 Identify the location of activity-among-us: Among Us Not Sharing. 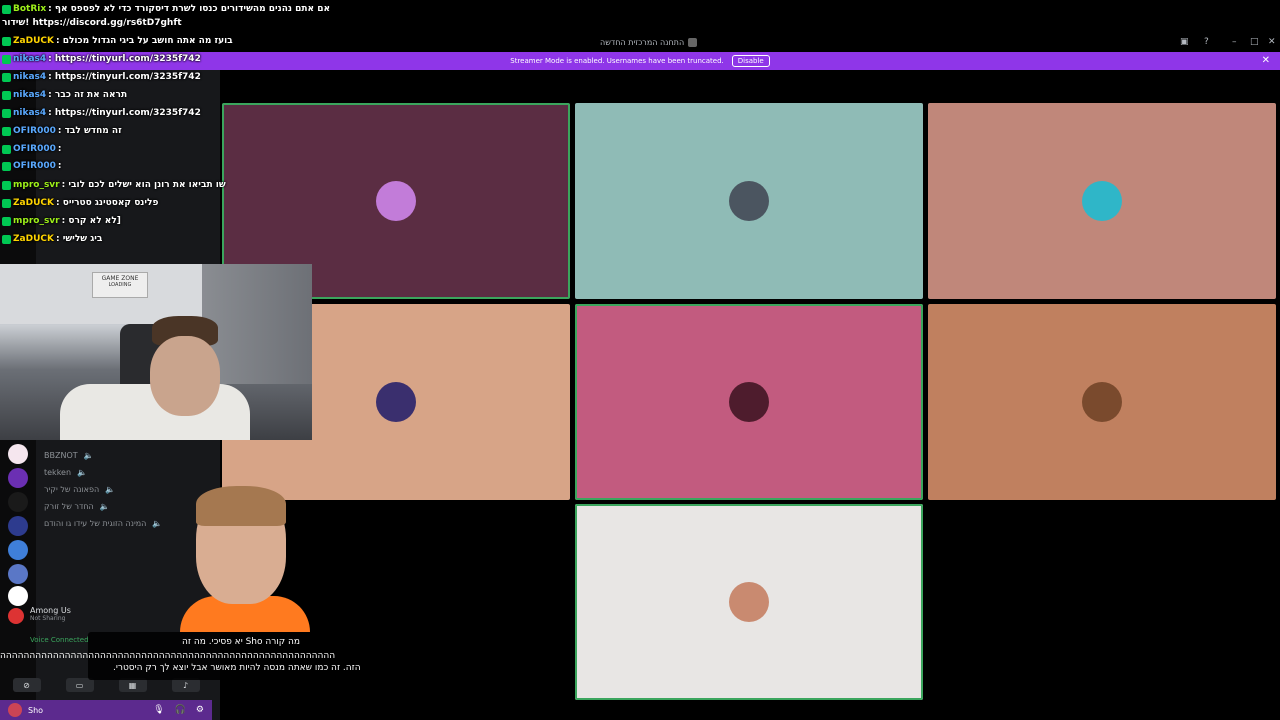
(39, 615).